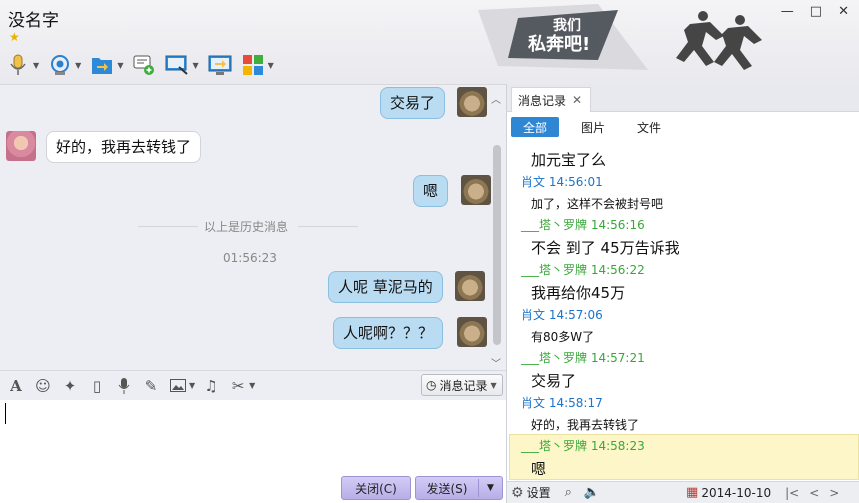  What do you see at coordinates (496, 362) in the screenshot?
I see `scroll-down-icon: ﹀` at bounding box center [496, 362].